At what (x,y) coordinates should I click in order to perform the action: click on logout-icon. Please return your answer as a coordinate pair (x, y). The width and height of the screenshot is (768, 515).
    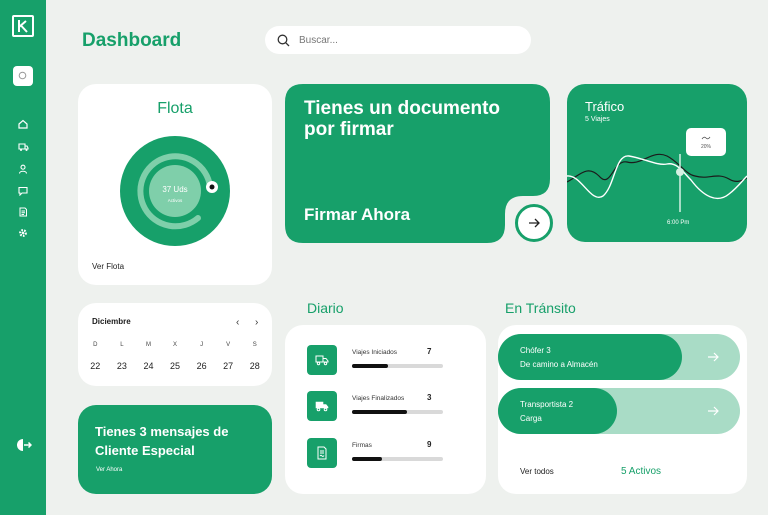
    Looking at the image, I should click on (25, 445).